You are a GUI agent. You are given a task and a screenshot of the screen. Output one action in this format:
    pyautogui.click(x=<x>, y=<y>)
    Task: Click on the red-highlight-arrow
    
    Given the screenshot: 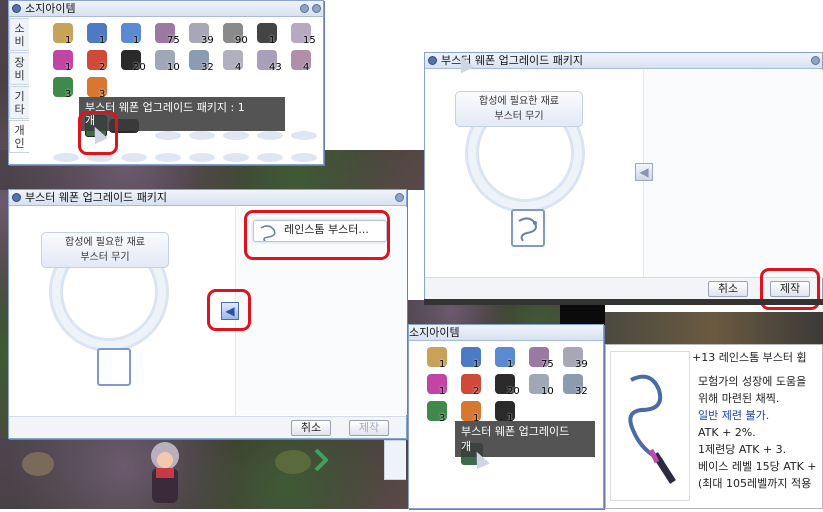 What is the action you would take?
    pyautogui.click(x=229, y=310)
    